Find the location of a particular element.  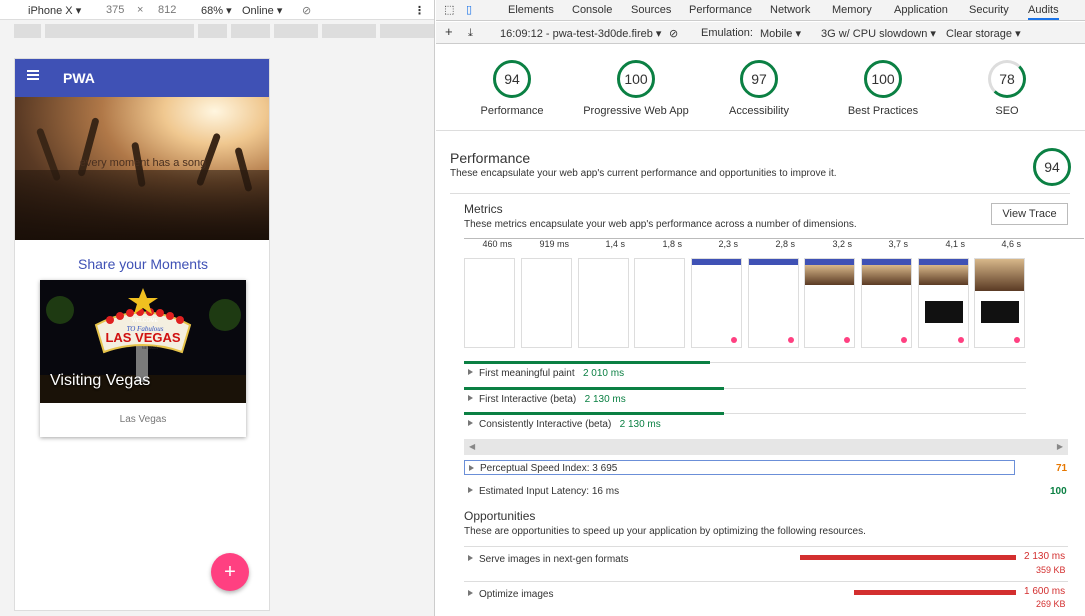

filmstrip-tick: 2,3 s is located at coordinates (728, 244).